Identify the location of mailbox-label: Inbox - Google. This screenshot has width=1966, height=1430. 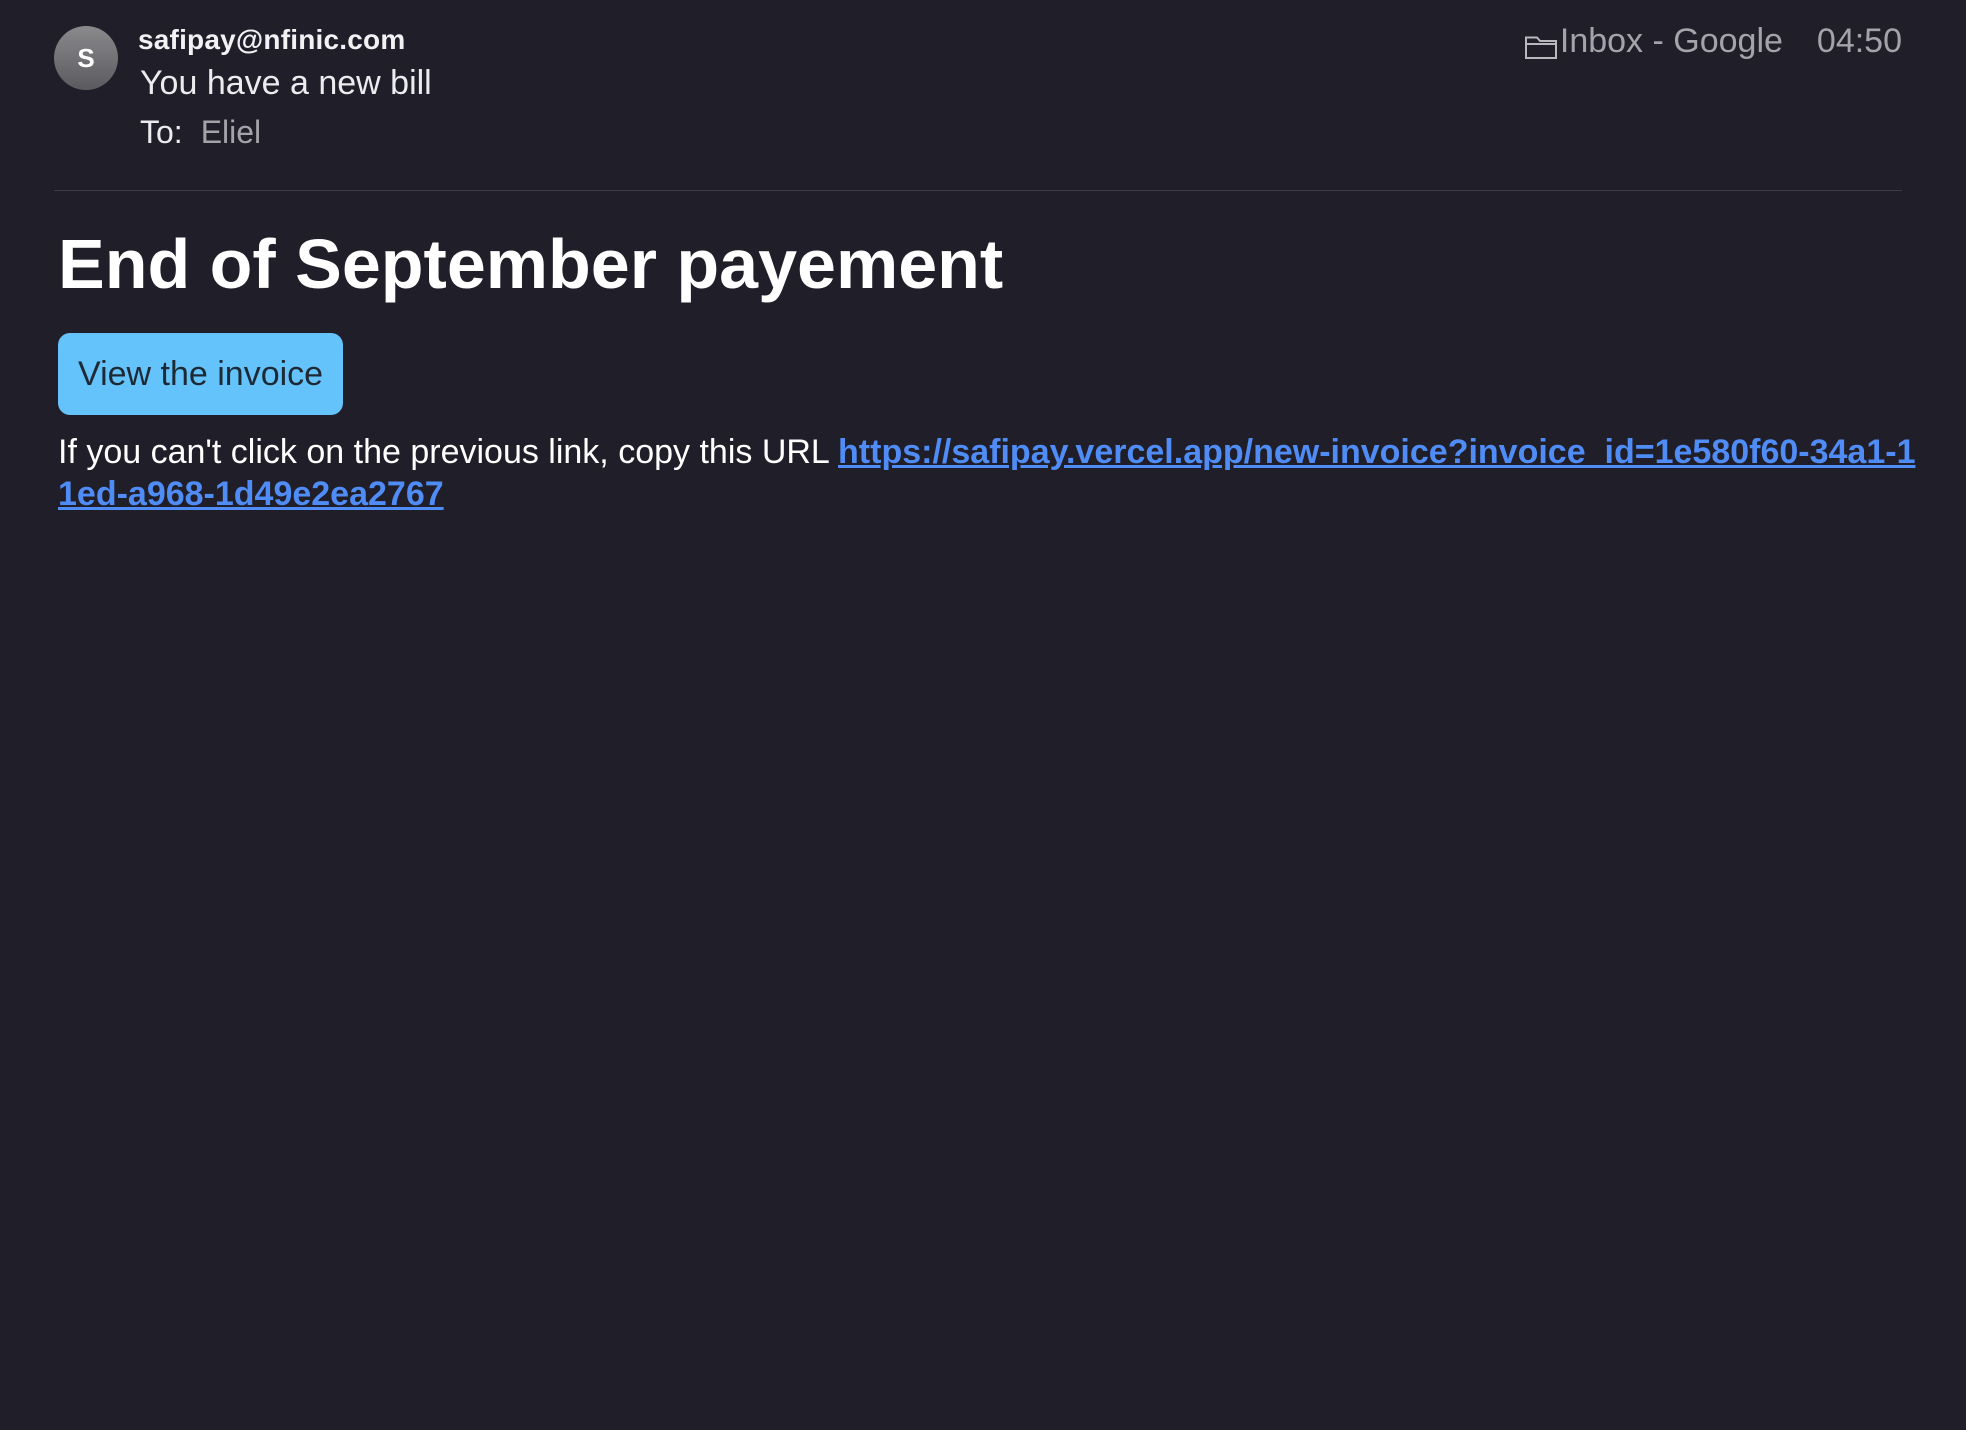
(1671, 41).